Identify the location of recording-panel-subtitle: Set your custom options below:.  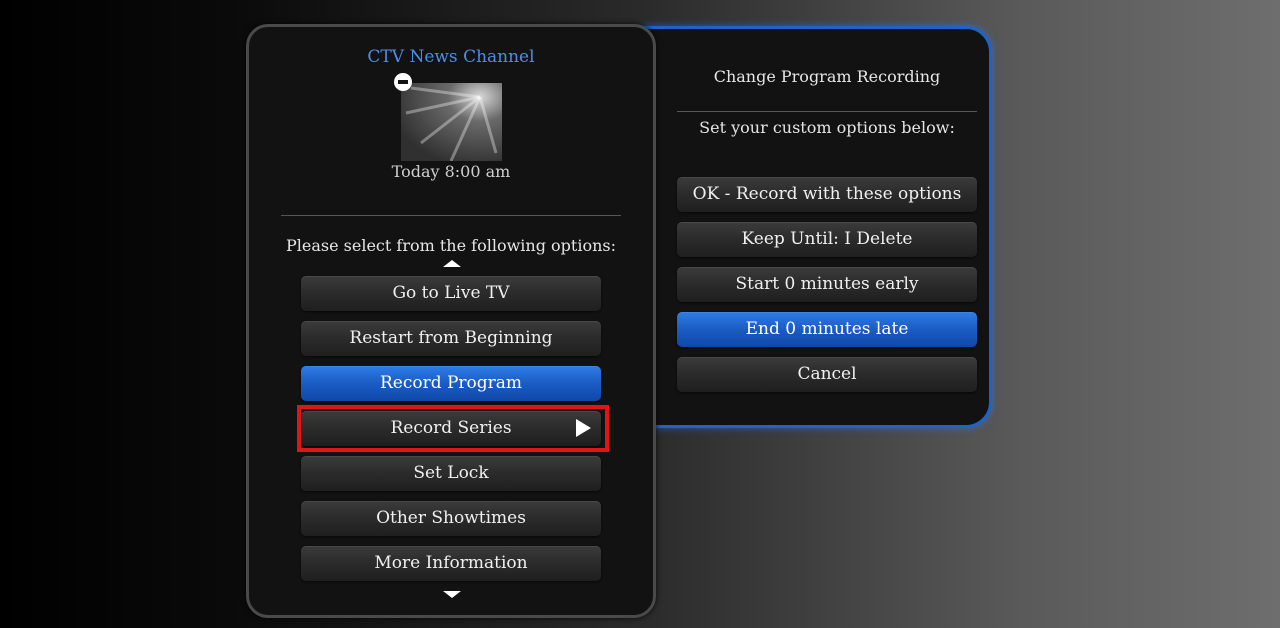
(827, 127).